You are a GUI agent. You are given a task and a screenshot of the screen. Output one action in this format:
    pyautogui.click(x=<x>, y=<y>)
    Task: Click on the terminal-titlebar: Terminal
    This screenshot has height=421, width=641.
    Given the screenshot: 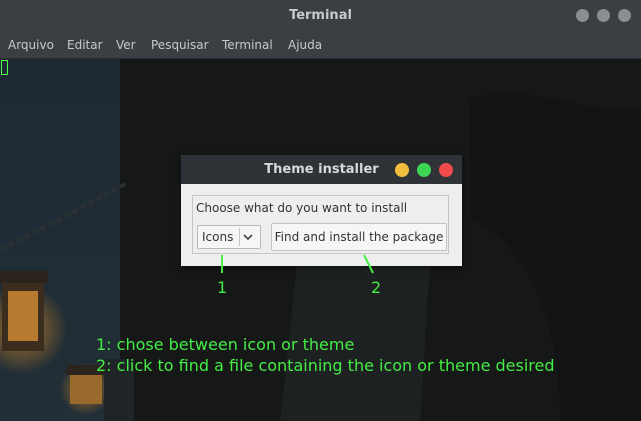 What is the action you would take?
    pyautogui.click(x=320, y=16)
    